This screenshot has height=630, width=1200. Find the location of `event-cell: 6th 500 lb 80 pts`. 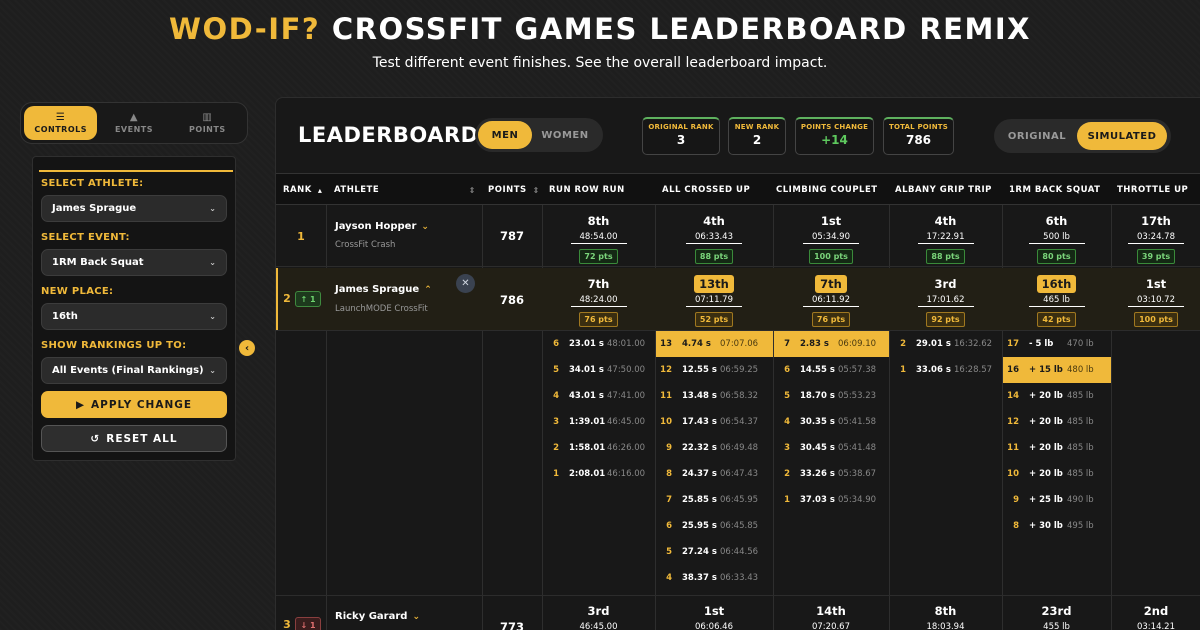

event-cell: 6th 500 lb 80 pts is located at coordinates (1056, 237).